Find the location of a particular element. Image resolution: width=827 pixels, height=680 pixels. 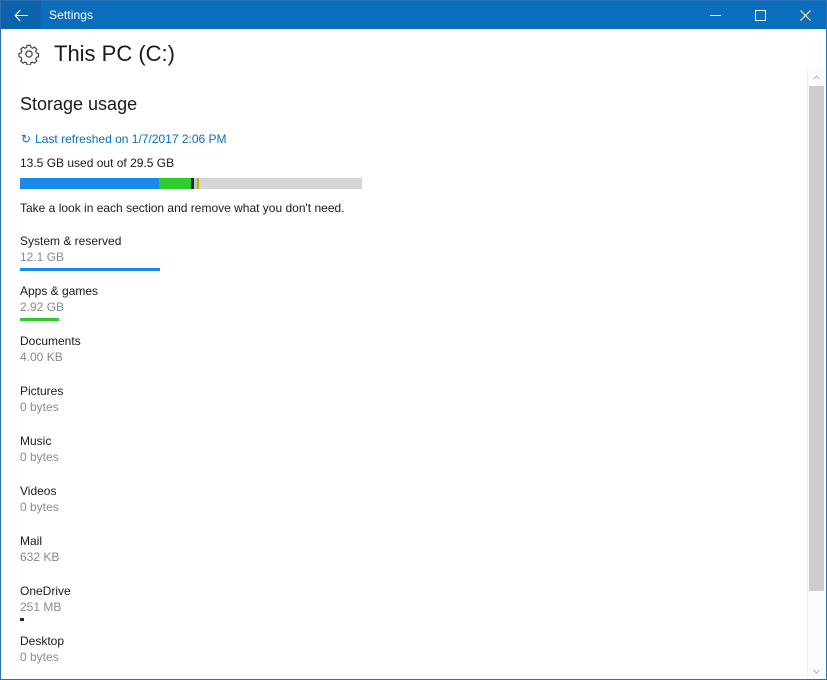

back-arrow-icon is located at coordinates (20, 15).